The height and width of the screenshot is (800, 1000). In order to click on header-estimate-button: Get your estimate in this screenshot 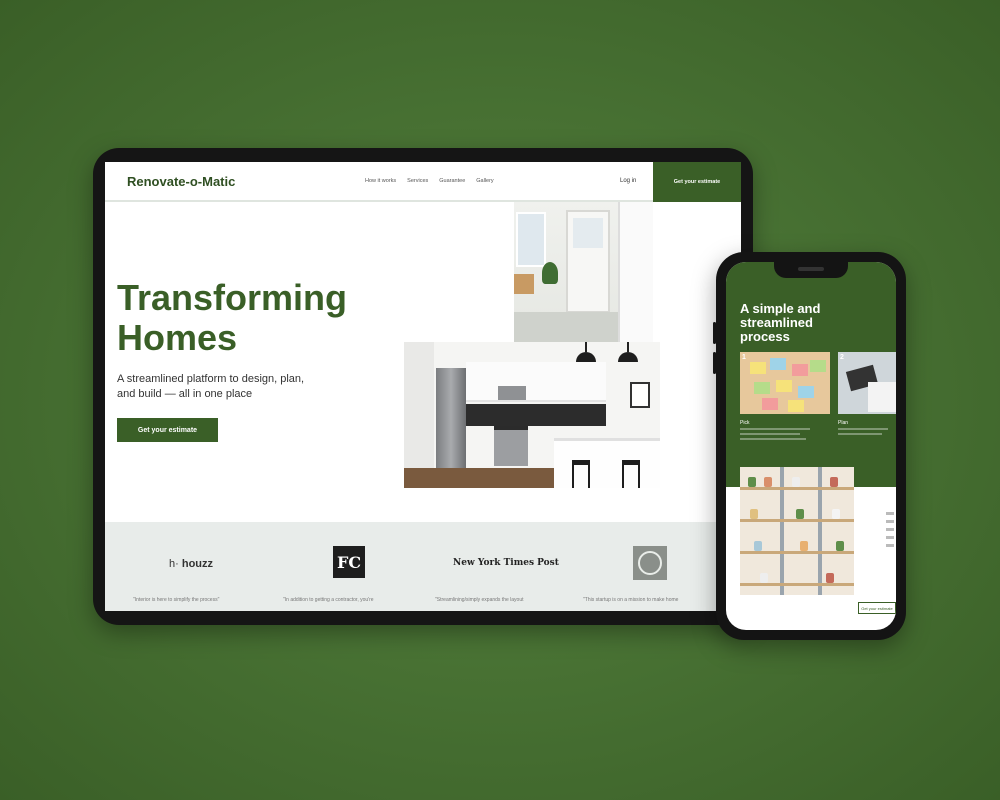, I will do `click(697, 182)`.